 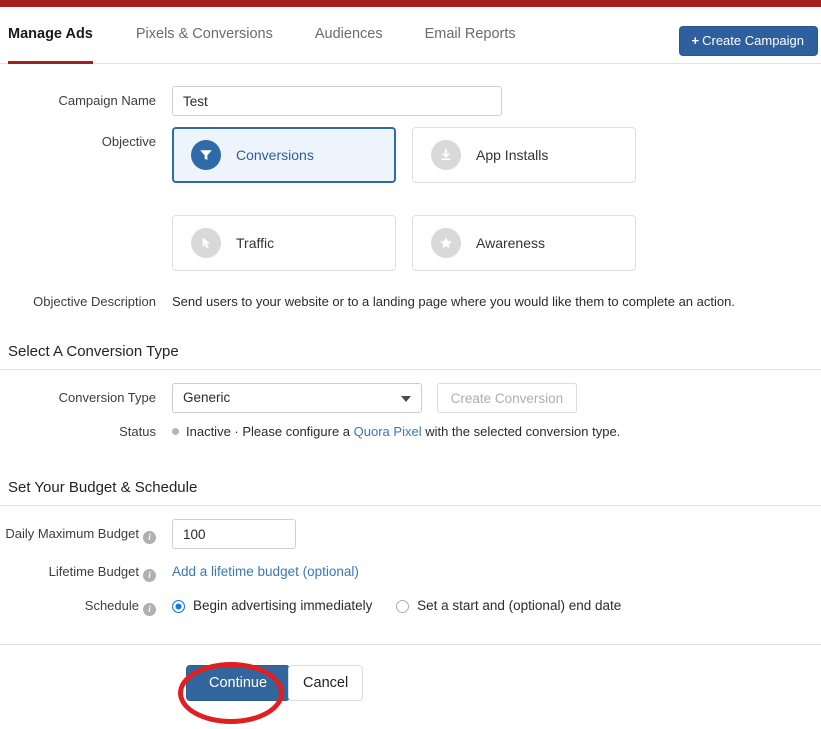 What do you see at coordinates (284, 243) in the screenshot?
I see `objective-card-traffic: Traffic` at bounding box center [284, 243].